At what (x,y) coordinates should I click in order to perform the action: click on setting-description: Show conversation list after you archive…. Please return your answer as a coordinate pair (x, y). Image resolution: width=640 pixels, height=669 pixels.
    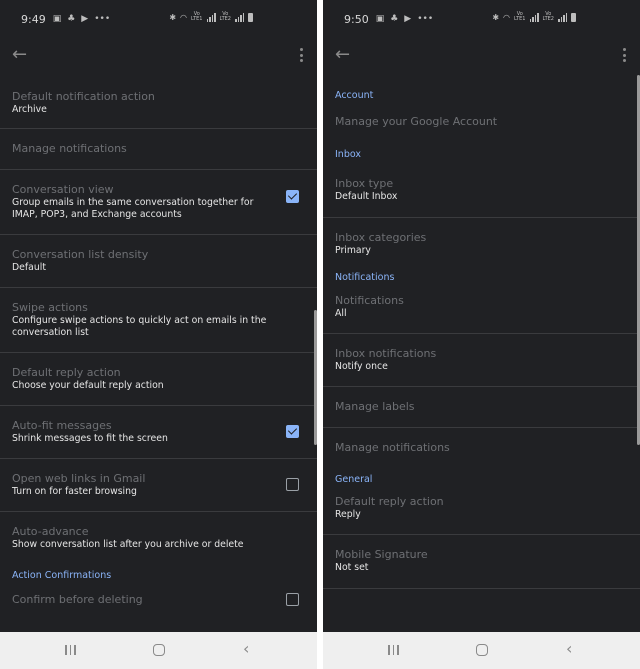
    Looking at the image, I should click on (128, 544).